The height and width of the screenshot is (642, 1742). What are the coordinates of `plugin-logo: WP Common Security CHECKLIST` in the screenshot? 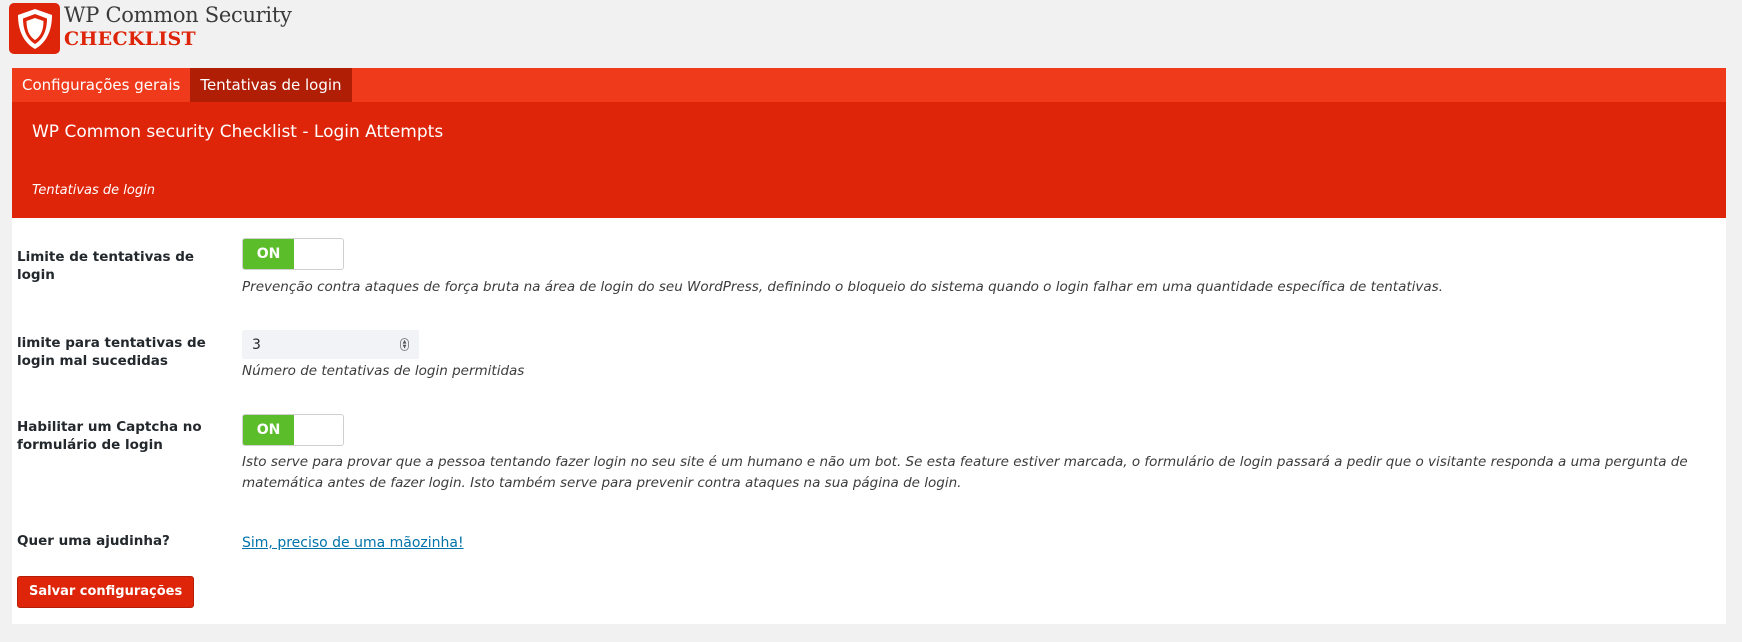 It's located at (150, 28).